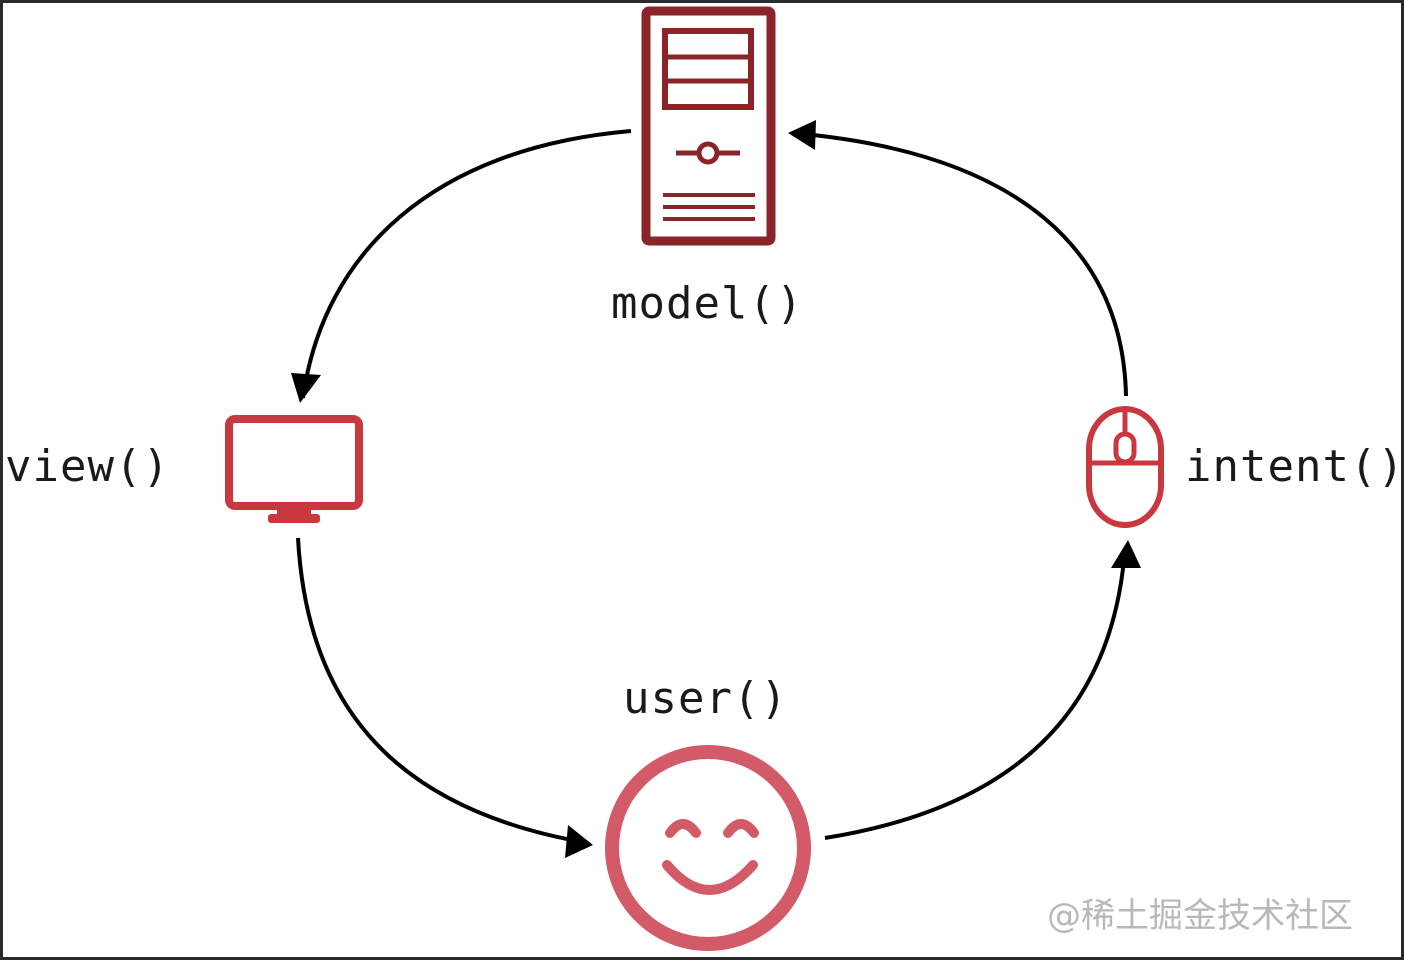  I want to click on user-label: user(), so click(705, 698).